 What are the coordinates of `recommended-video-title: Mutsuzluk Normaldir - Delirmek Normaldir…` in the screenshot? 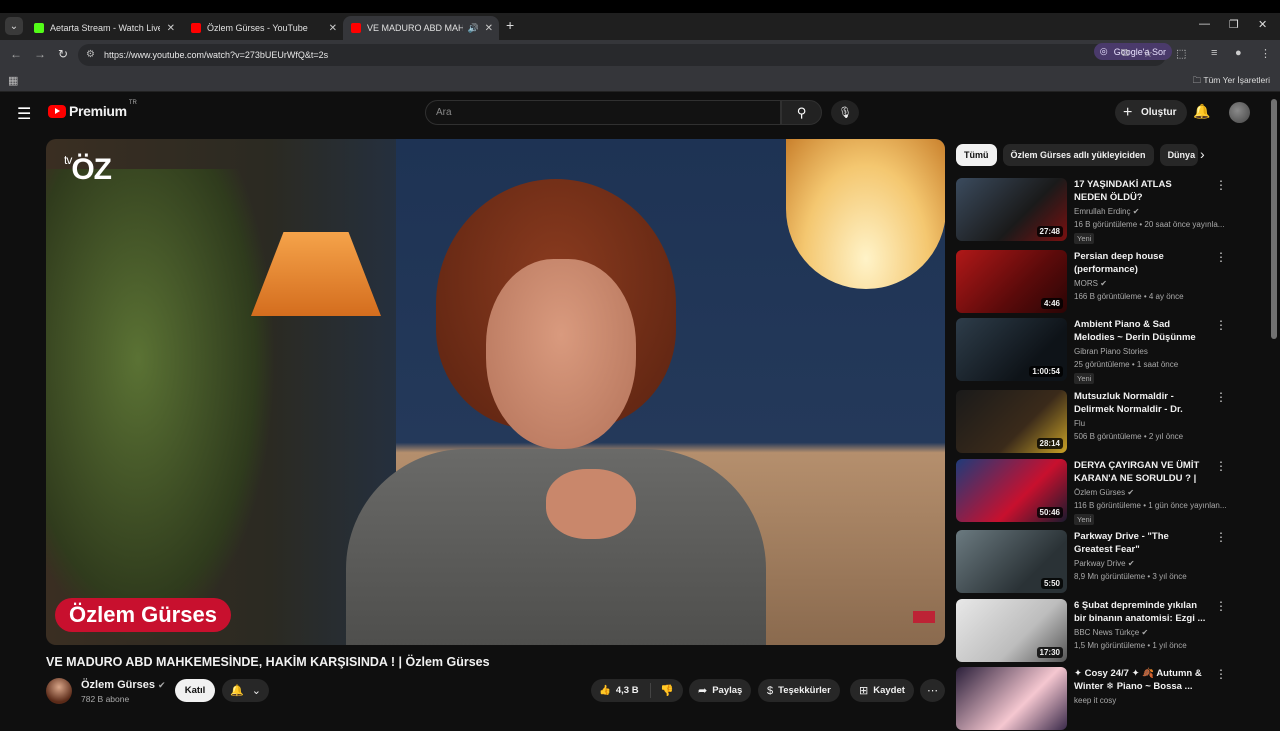 It's located at (1140, 403).